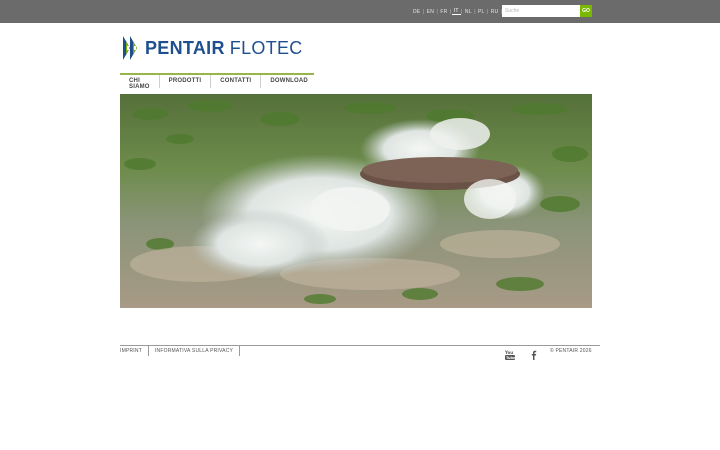 Image resolution: width=720 pixels, height=450 pixels. I want to click on lang-de: DE, so click(416, 12).